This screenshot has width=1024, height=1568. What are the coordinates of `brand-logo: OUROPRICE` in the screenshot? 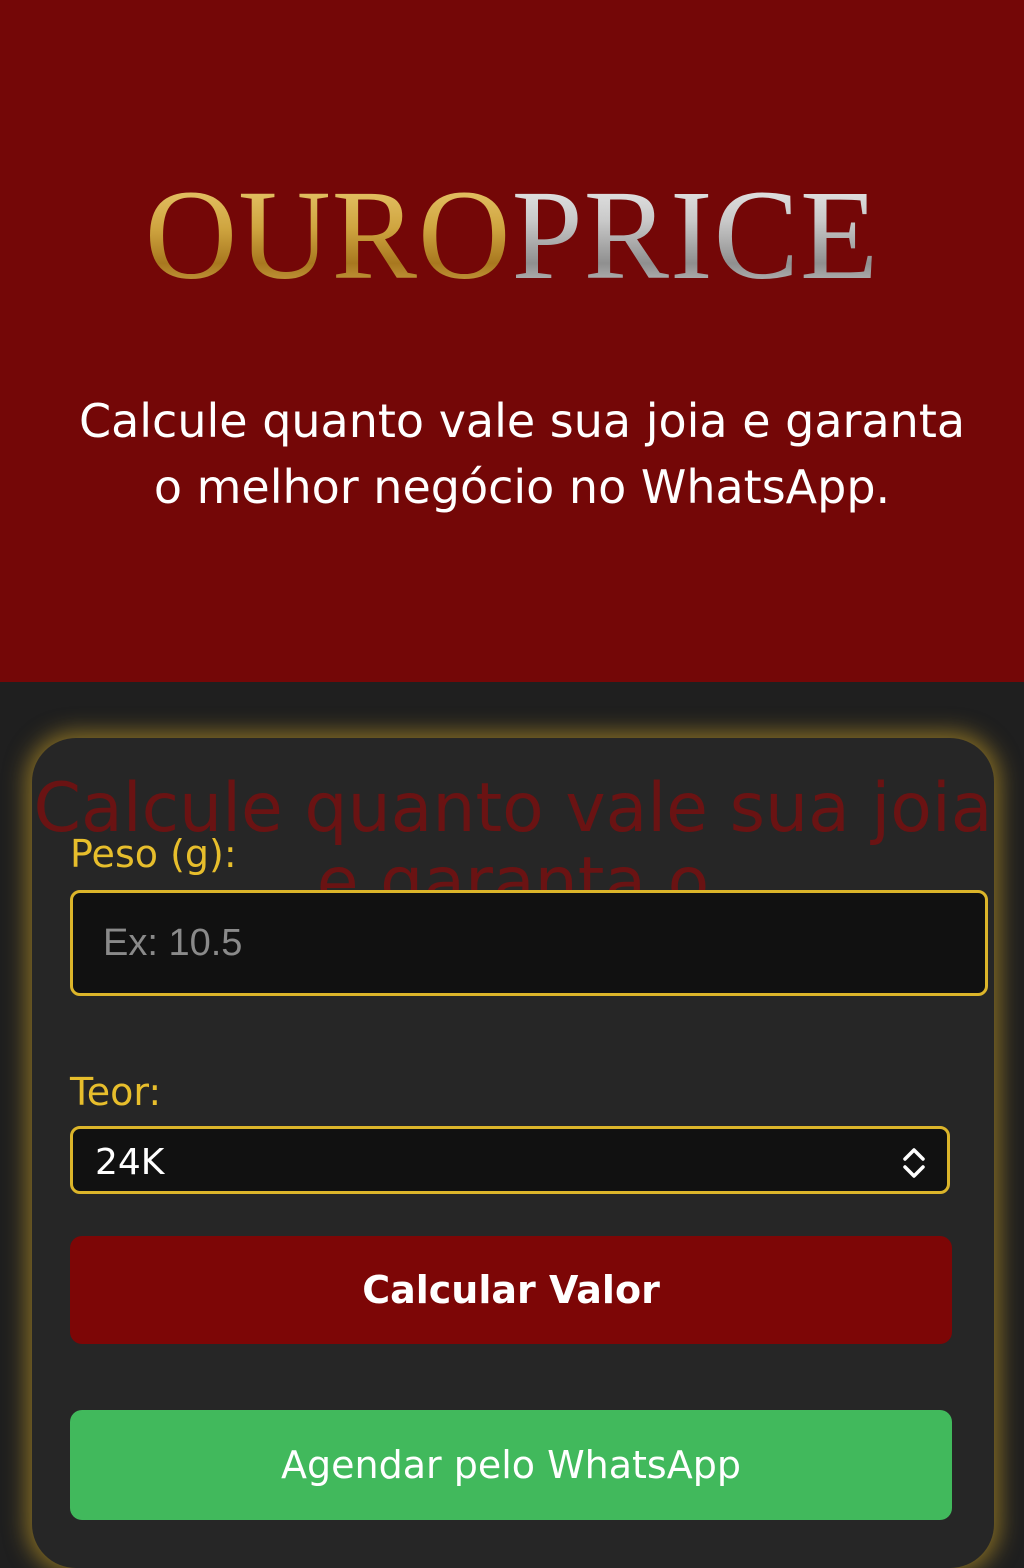 It's located at (512, 235).